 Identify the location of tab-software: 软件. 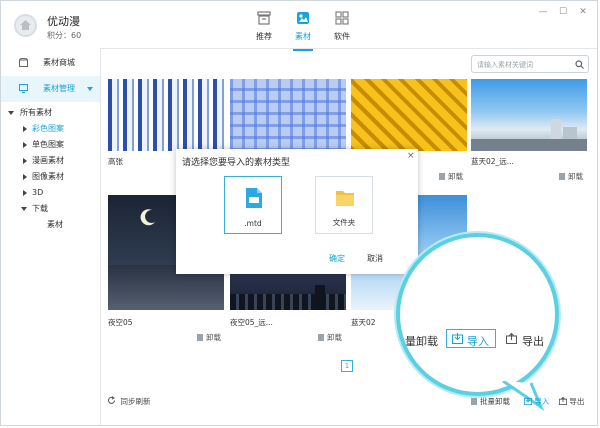
(342, 26).